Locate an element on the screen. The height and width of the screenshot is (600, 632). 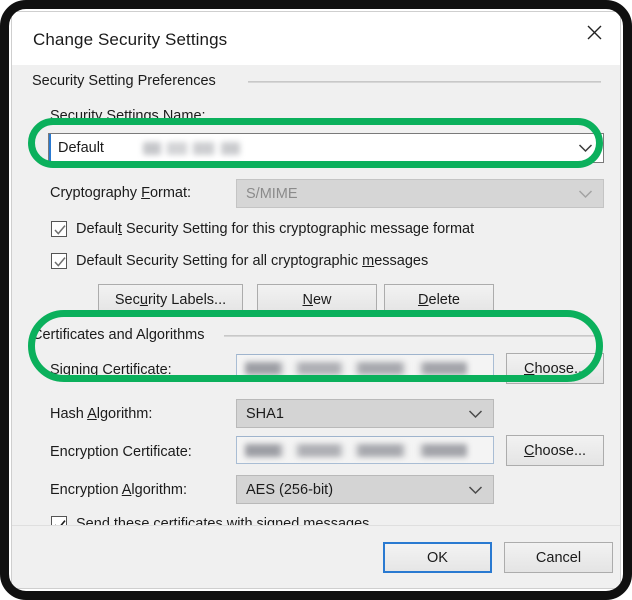
close-button is located at coordinates (594, 32).